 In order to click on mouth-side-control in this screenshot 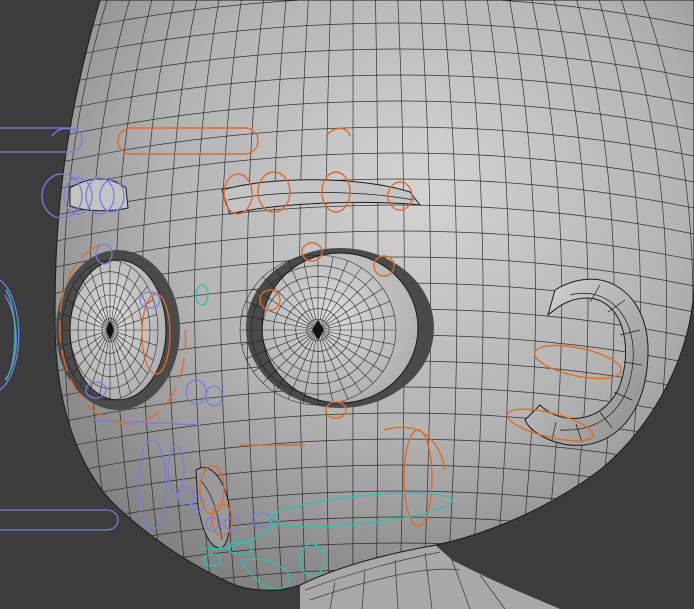, I will do `click(59, 520)`.